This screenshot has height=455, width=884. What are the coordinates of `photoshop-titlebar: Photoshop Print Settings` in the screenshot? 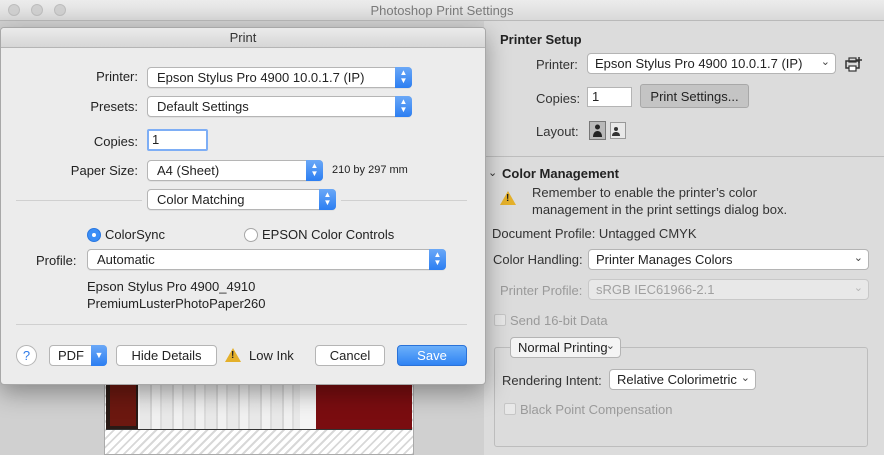 It's located at (442, 10).